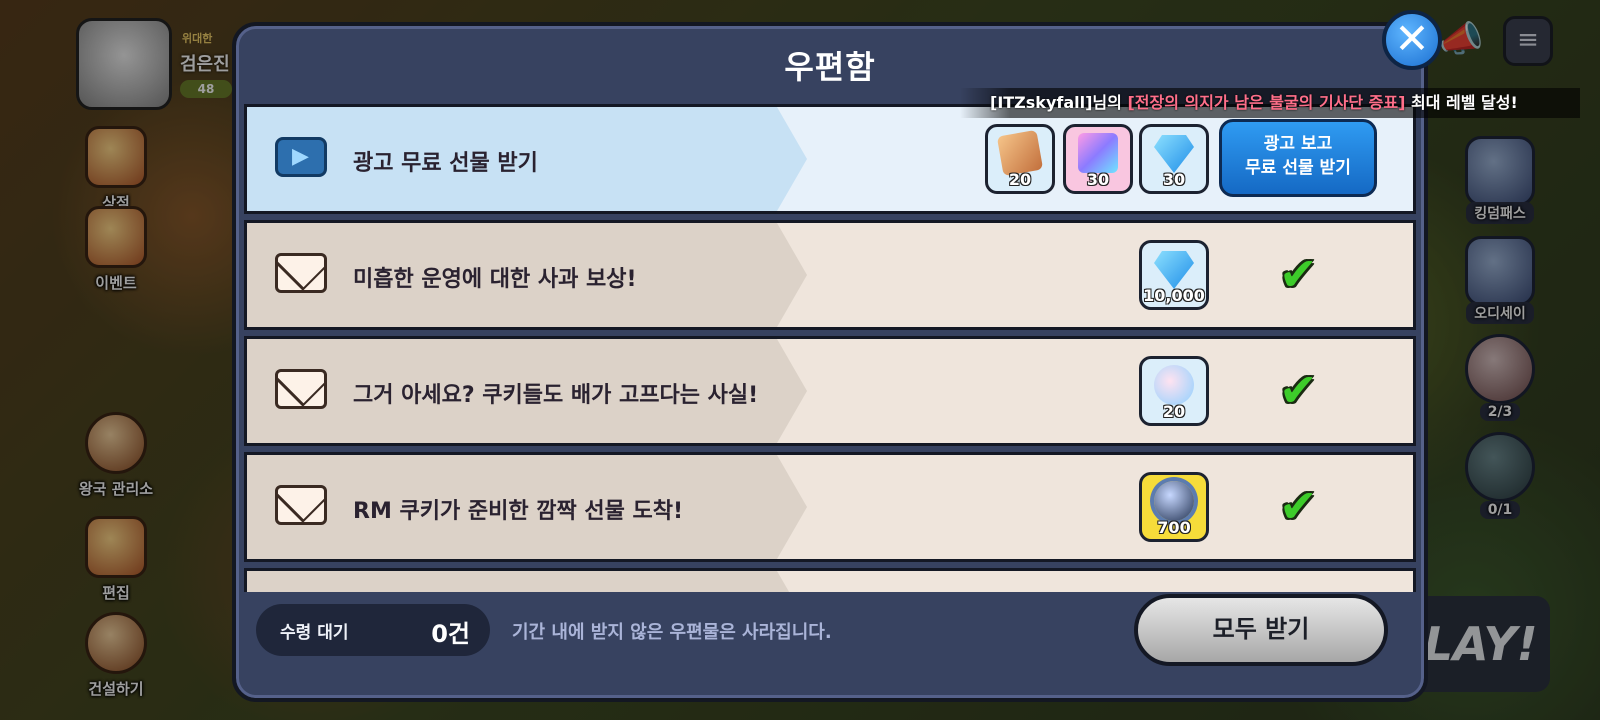 The width and height of the screenshot is (1600, 720). I want to click on ad-reward-row: 광고 무료 선물 받기 20 30 30 광고 보고 무료 선물 받기, so click(830, 159).